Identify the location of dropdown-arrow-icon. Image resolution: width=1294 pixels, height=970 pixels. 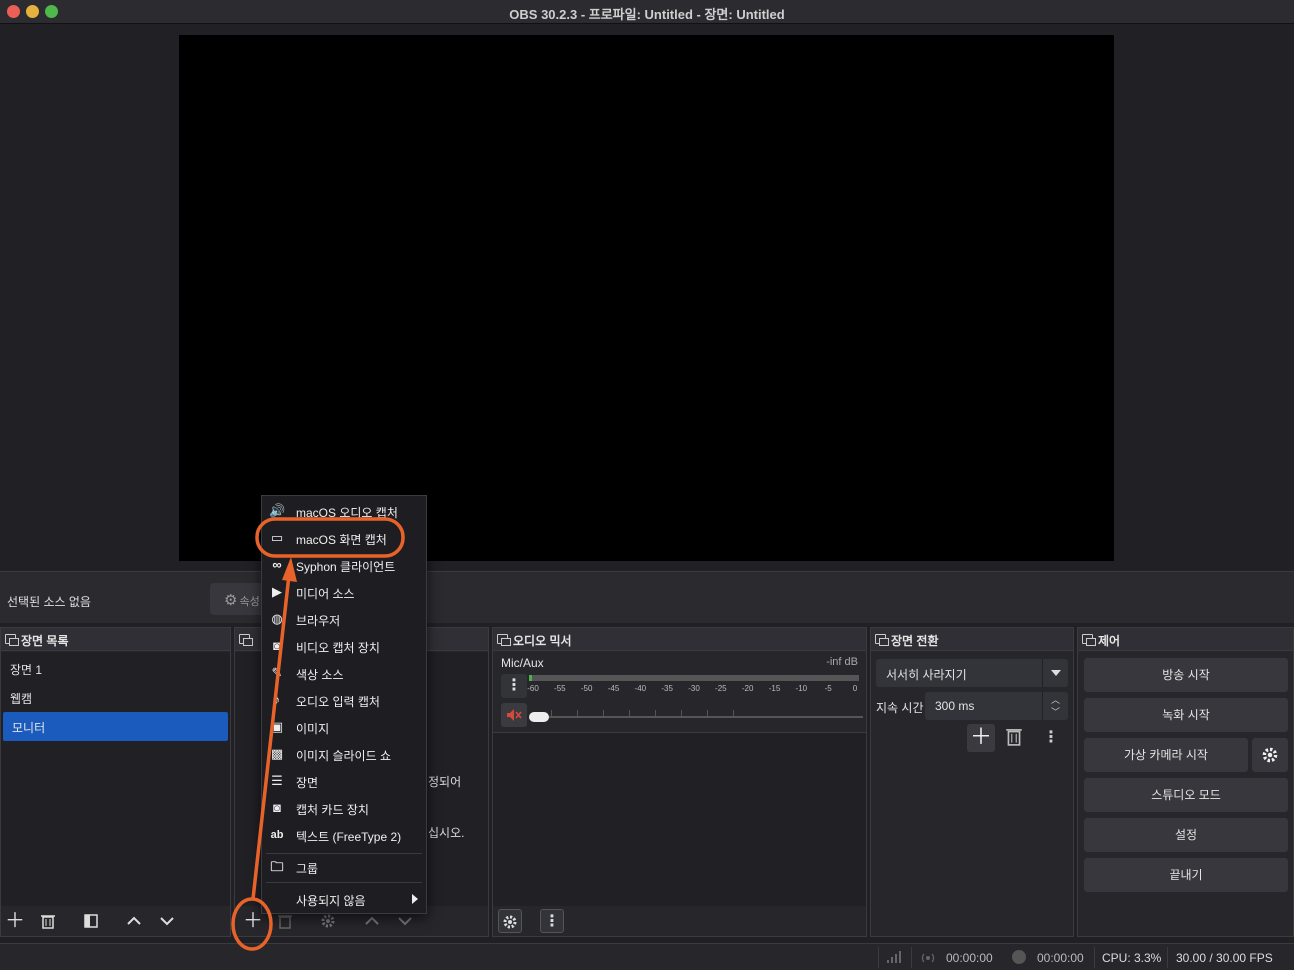
(1055, 673).